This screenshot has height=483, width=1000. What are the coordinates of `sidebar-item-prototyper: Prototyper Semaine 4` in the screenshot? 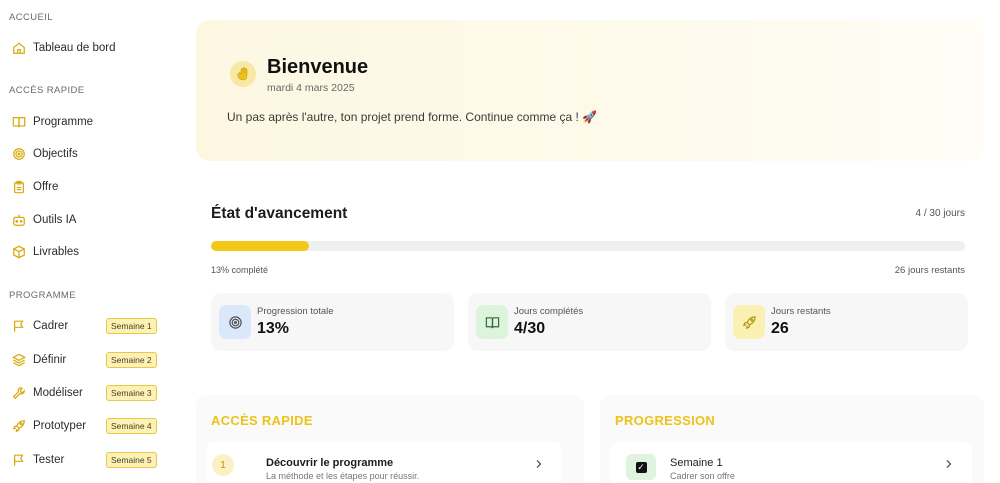 It's located at (97, 426).